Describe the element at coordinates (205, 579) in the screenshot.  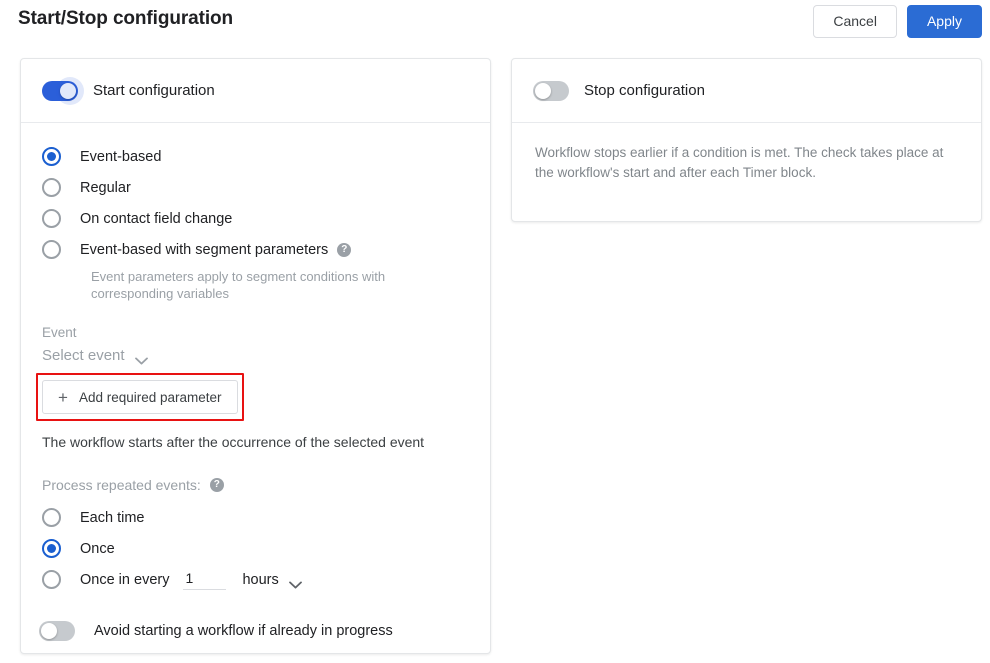
I see `interval-value-input` at that location.